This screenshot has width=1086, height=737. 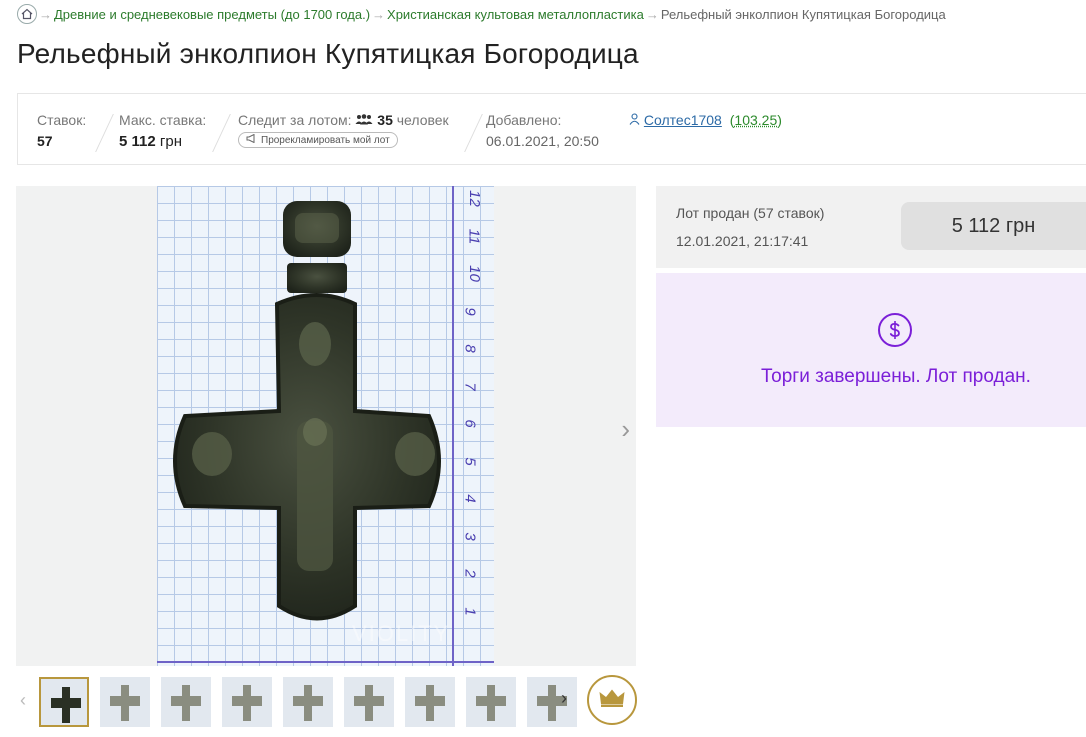 What do you see at coordinates (993, 226) in the screenshot?
I see `sold-price: 5 112 грн` at bounding box center [993, 226].